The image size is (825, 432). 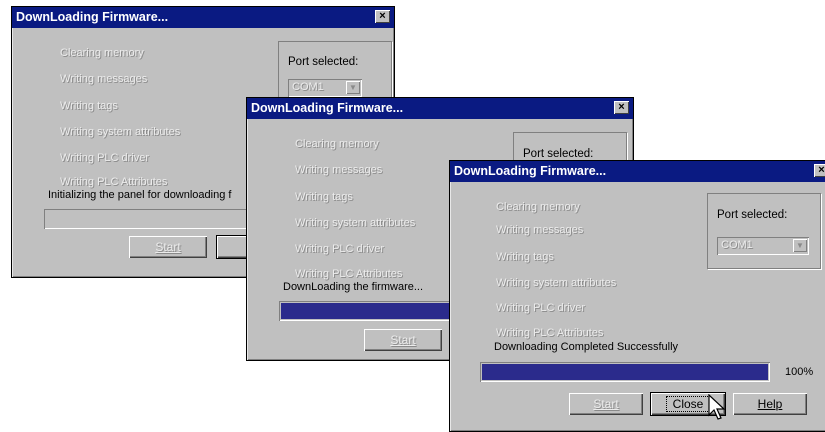 What do you see at coordinates (688, 404) in the screenshot?
I see `close-button-label: Close` at bounding box center [688, 404].